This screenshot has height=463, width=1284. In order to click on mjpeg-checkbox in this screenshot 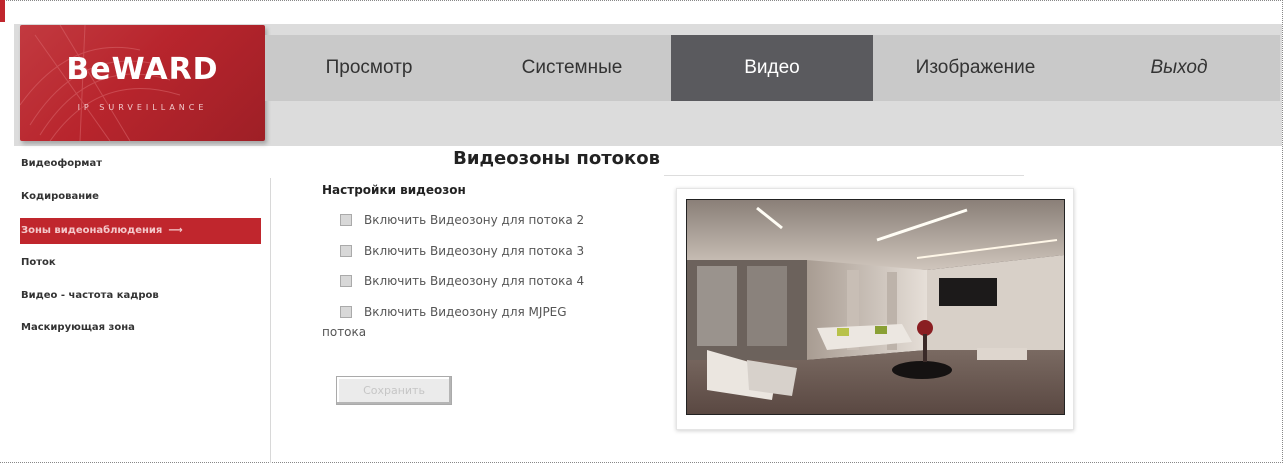, I will do `click(346, 312)`.